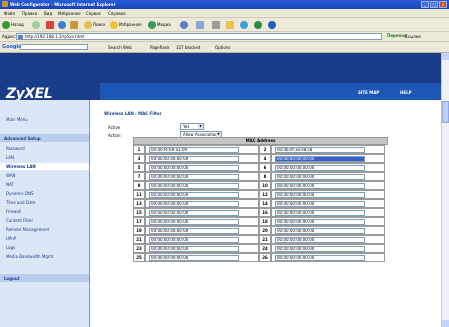  I want to click on sidebar-item-dynamic-dns: Dynamic DNS, so click(44, 193).